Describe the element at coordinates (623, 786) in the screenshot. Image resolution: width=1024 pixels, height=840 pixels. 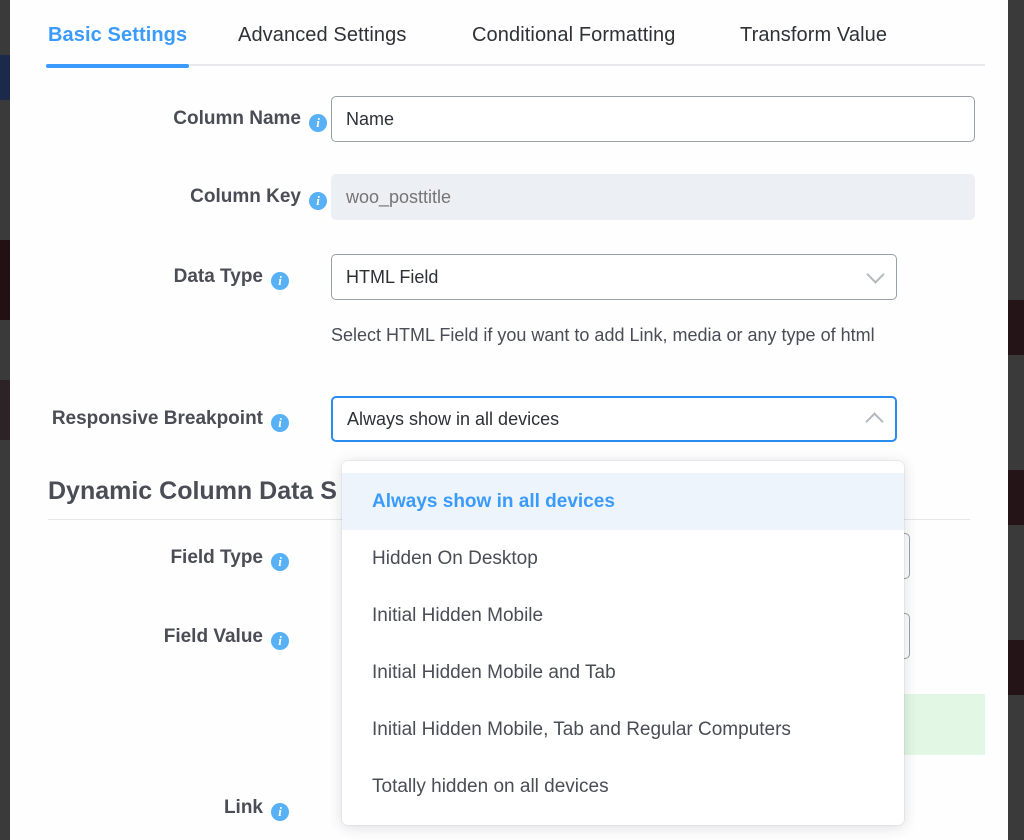
I see `dropdown-option-totally-hidden-on-all-devices: Totally hidden on all devices` at that location.